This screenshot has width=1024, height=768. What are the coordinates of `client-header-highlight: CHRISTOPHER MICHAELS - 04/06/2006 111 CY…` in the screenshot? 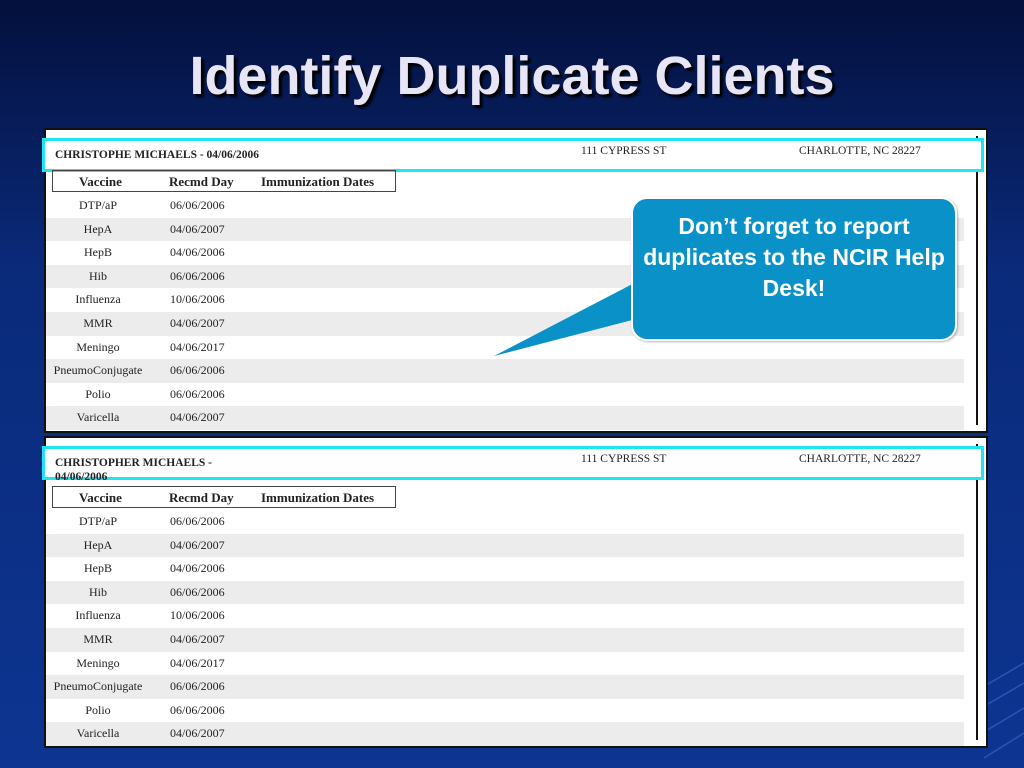 It's located at (513, 464).